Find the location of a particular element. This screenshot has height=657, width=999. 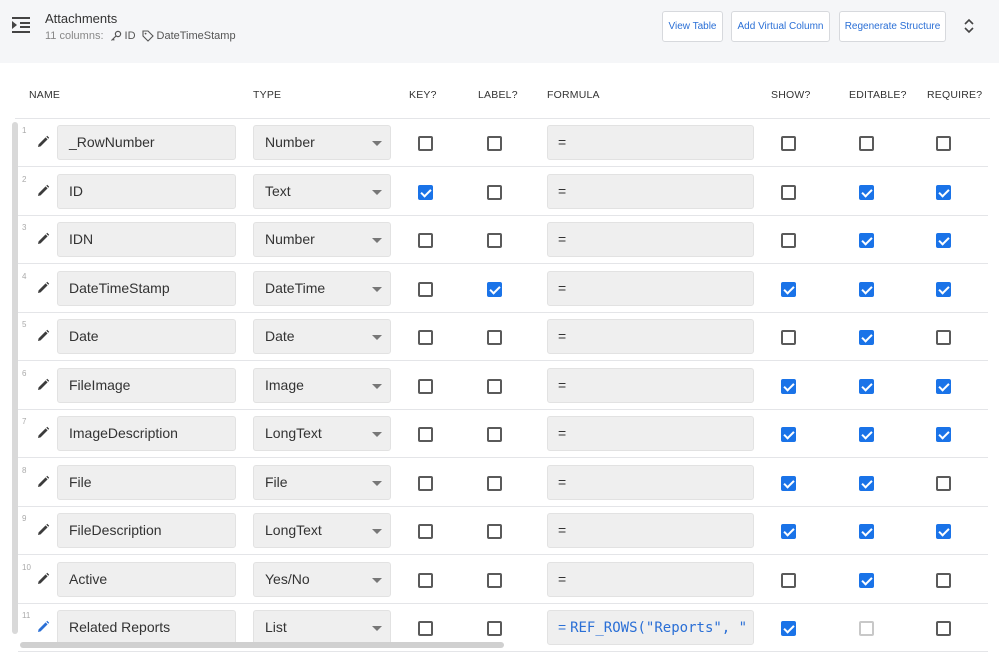

column-type-select: File is located at coordinates (322, 482).